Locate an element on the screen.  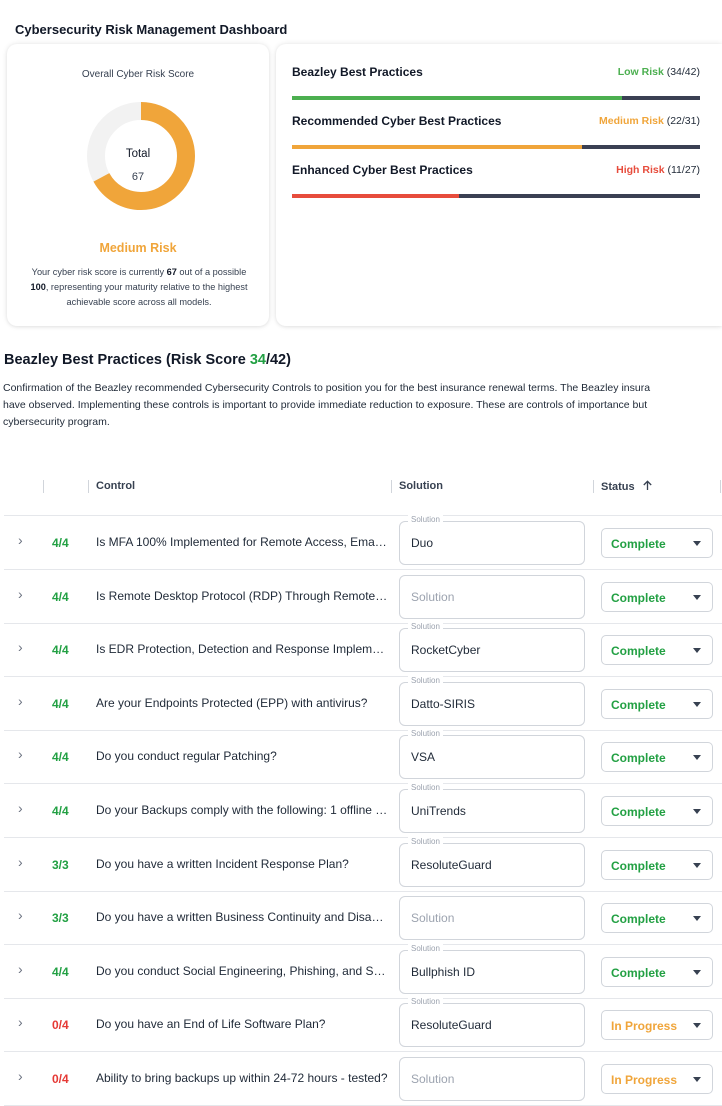
score-card-title: Overall Cyber Risk Score is located at coordinates (138, 74).